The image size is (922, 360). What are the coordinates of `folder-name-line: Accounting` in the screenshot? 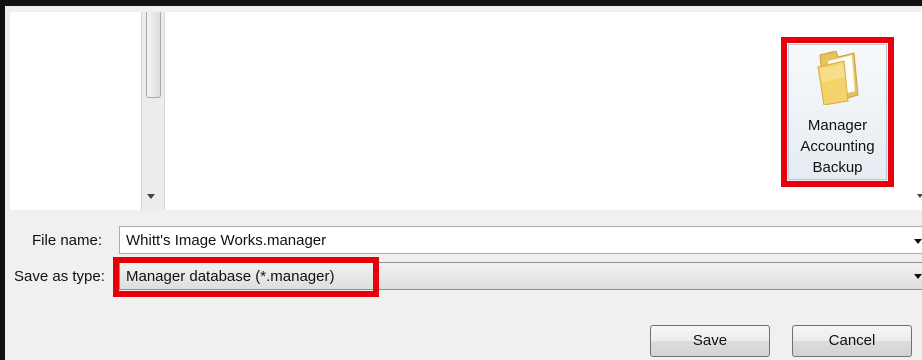 It's located at (837, 146).